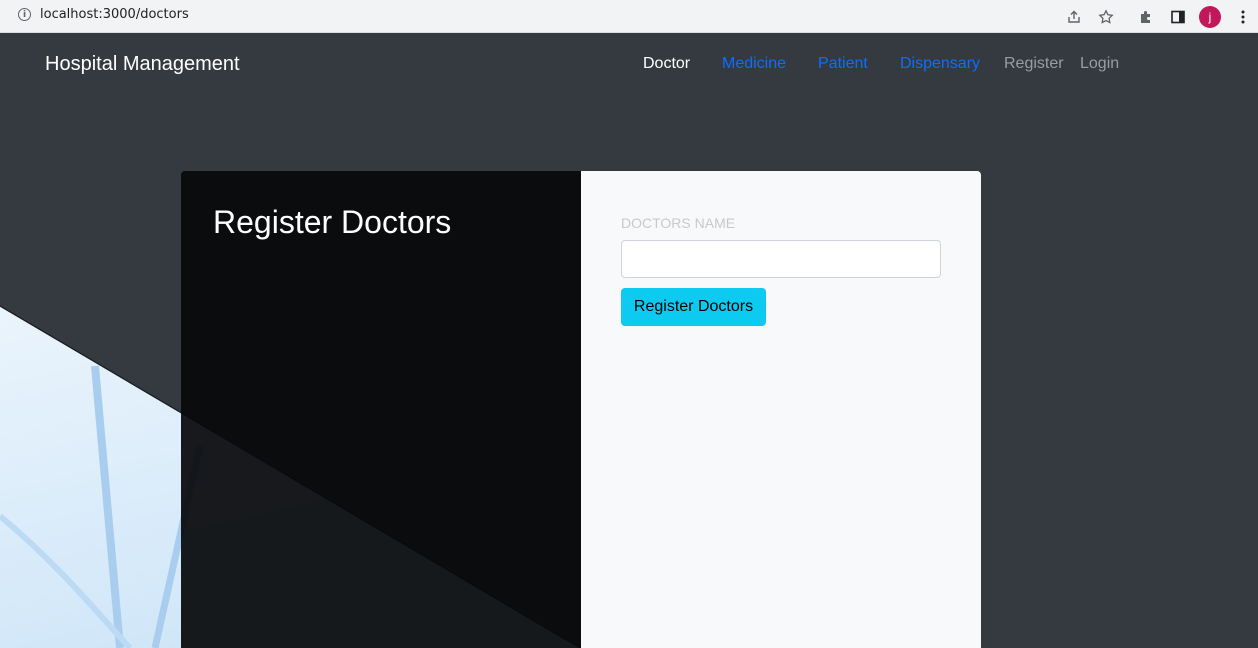 Image resolution: width=1258 pixels, height=648 pixels. What do you see at coordinates (1106, 16) in the screenshot?
I see `star-icon` at bounding box center [1106, 16].